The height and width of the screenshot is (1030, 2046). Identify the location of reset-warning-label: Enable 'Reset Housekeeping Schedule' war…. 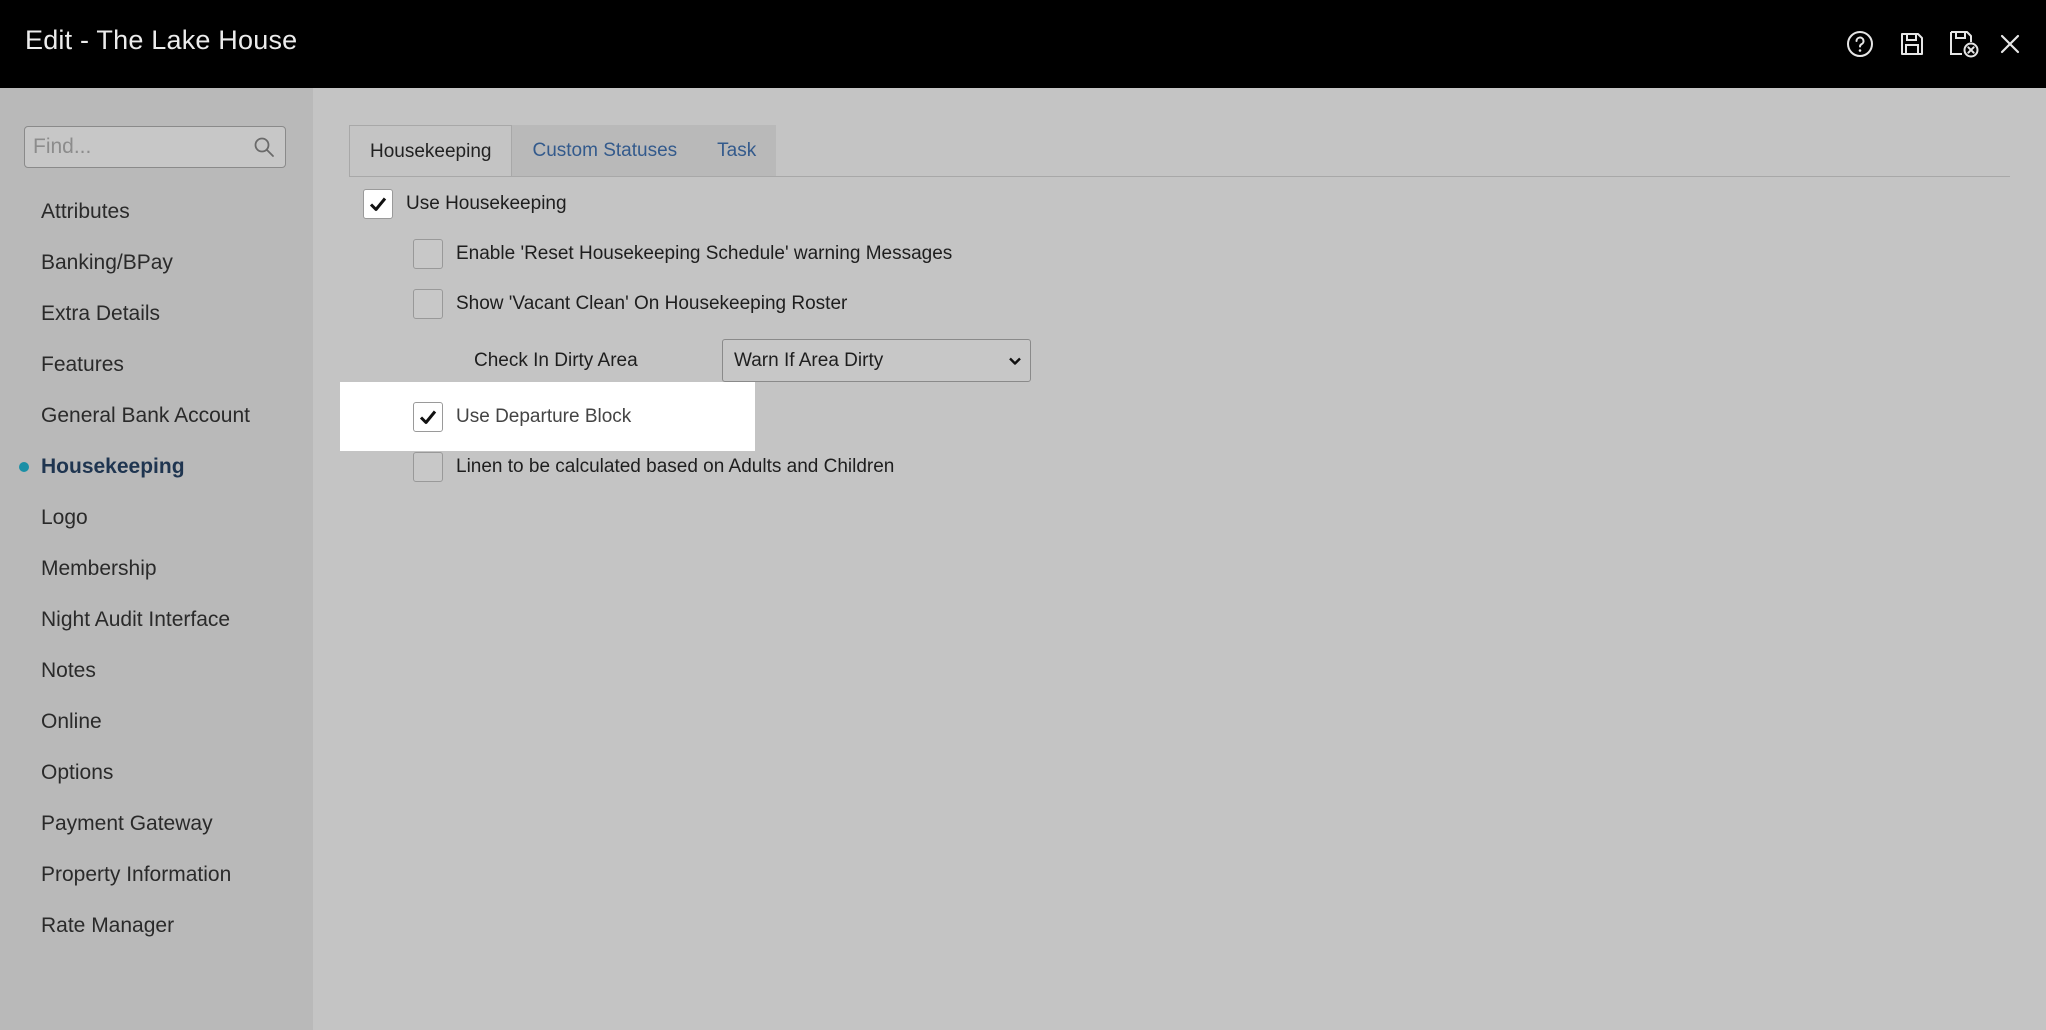
(704, 253).